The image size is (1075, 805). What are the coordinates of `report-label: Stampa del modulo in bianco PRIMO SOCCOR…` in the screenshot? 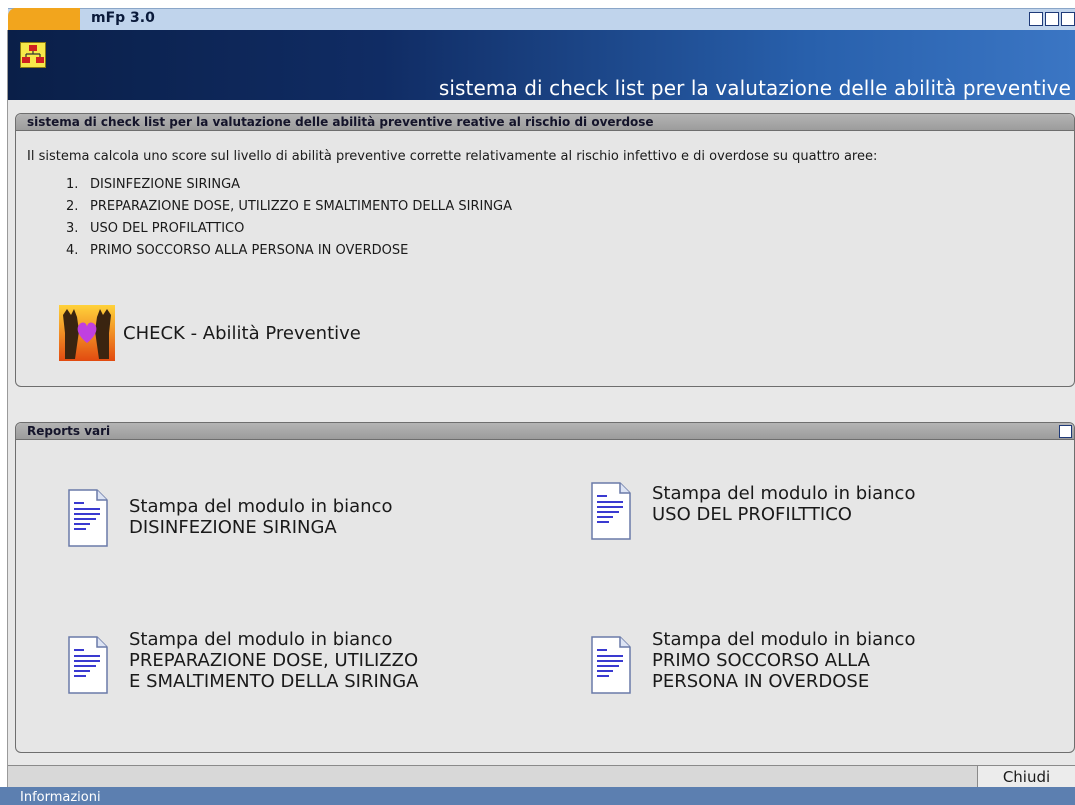 It's located at (784, 660).